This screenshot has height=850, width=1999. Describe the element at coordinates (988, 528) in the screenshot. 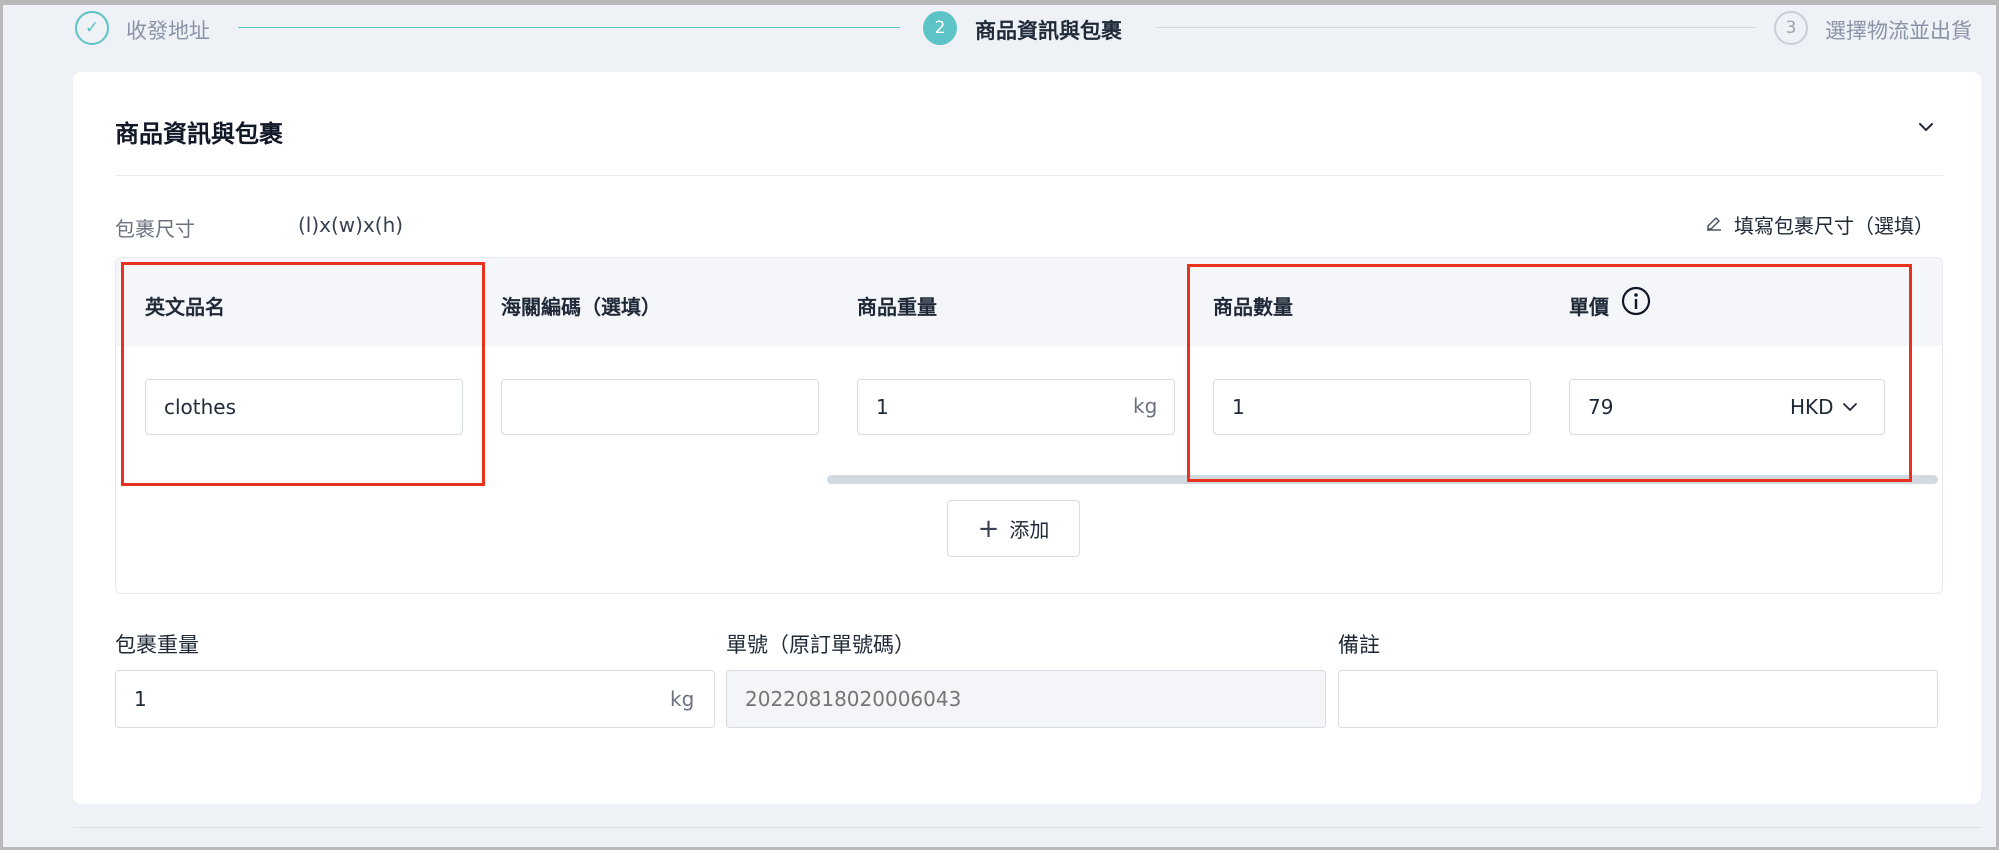

I see `plus-icon: +` at that location.